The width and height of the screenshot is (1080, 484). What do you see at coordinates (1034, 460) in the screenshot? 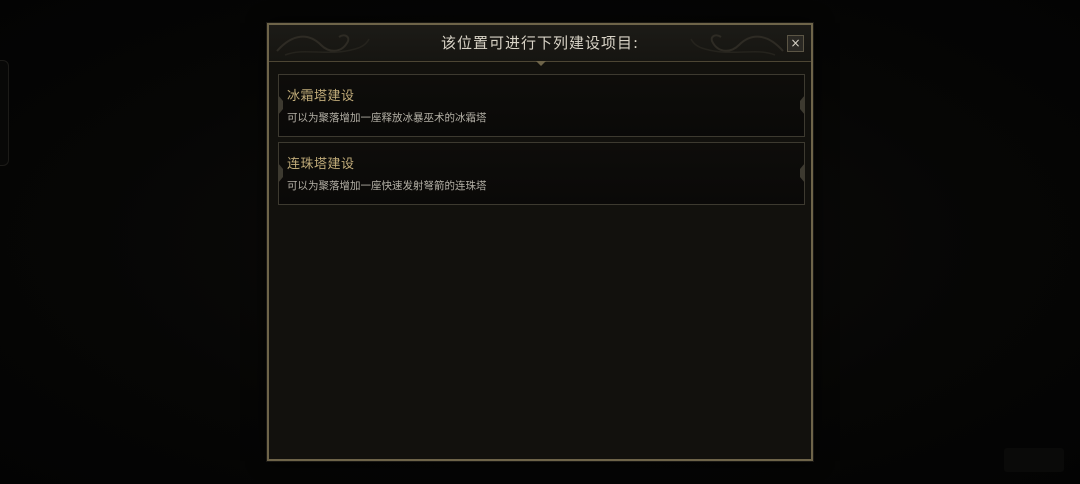
I see `background-ghost-button` at bounding box center [1034, 460].